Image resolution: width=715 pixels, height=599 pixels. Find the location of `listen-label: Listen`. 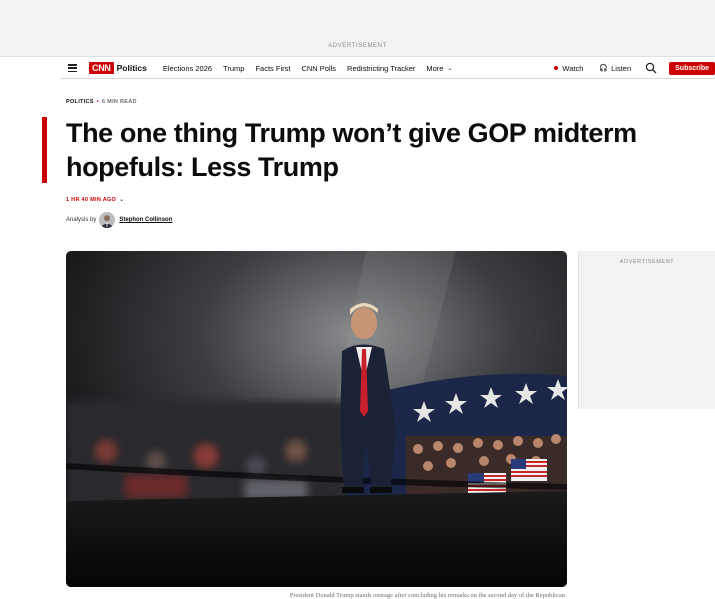

listen-label: Listen is located at coordinates (621, 68).